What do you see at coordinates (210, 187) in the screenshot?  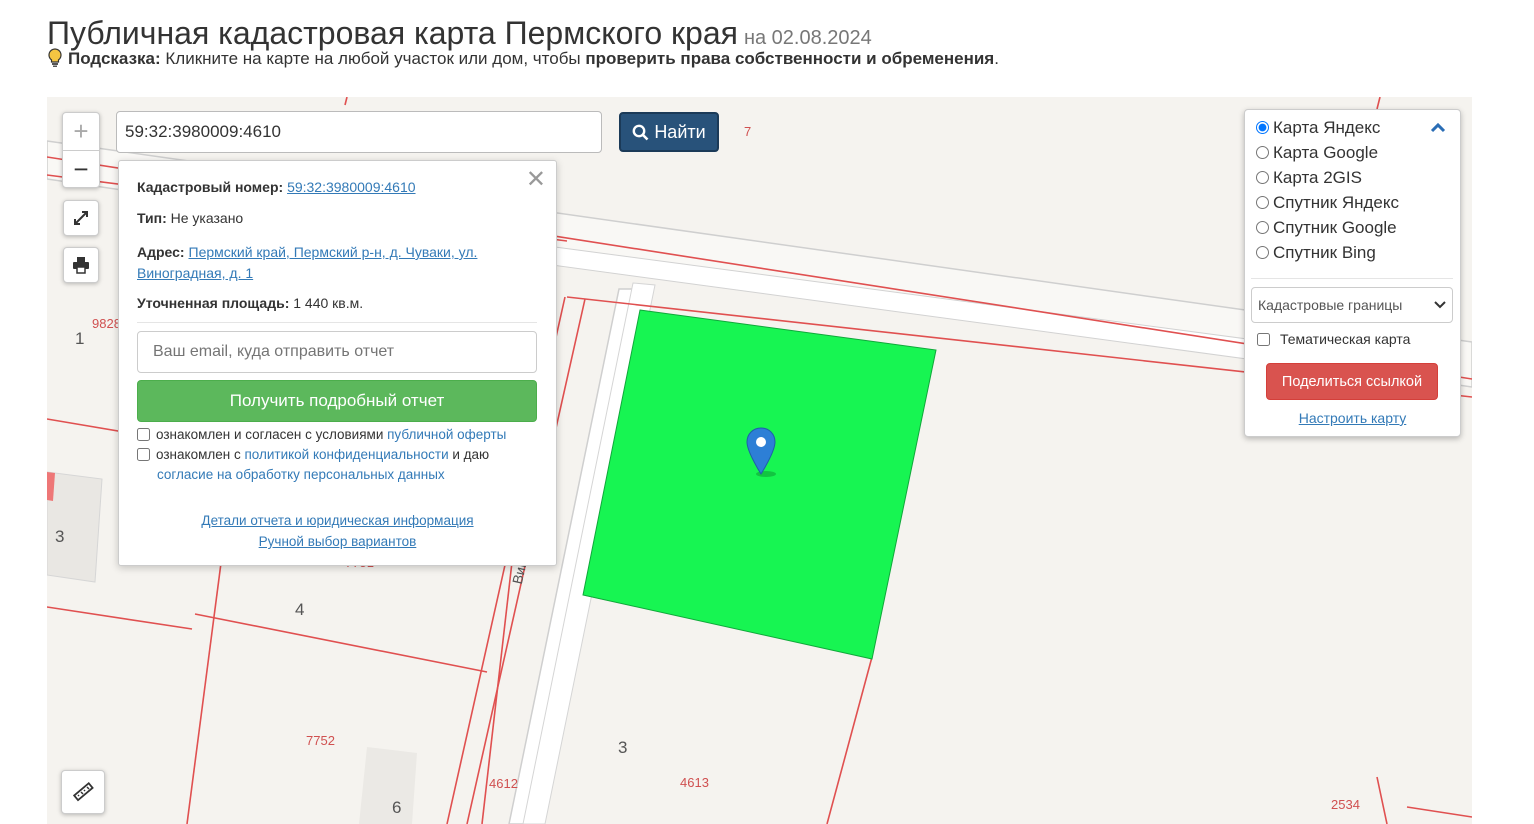 I see `cadastral-number-label: Кадастровый номер:` at bounding box center [210, 187].